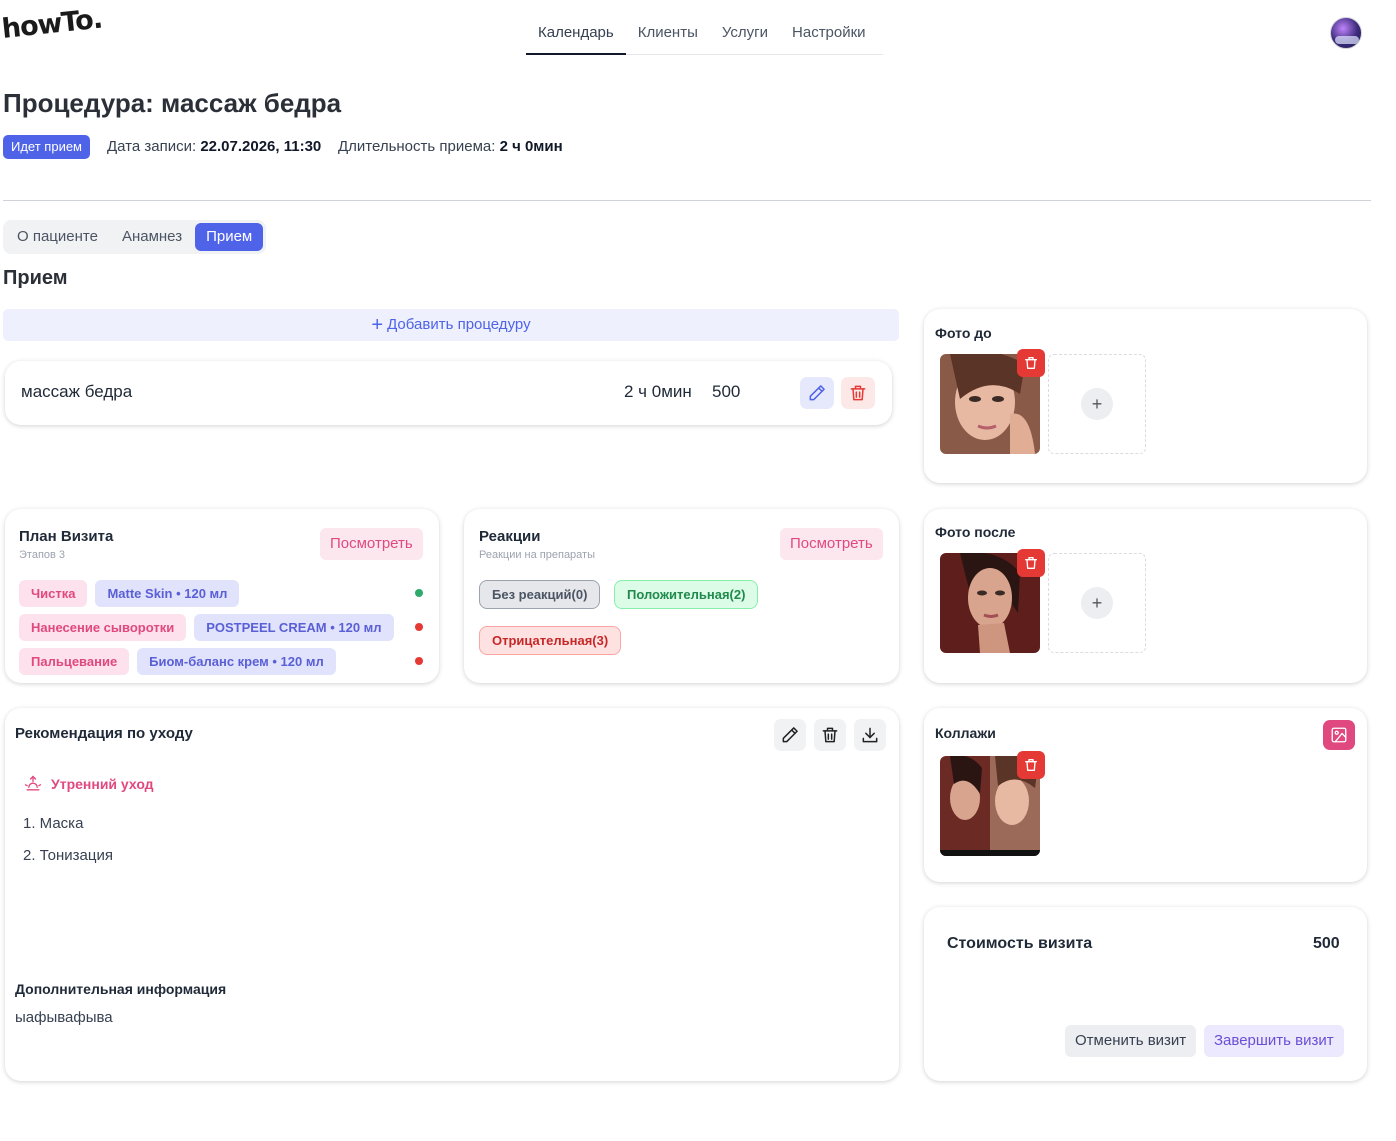  Describe the element at coordinates (103, 627) in the screenshot. I see `plan-step-chip: Нанесение сыворотки` at that location.